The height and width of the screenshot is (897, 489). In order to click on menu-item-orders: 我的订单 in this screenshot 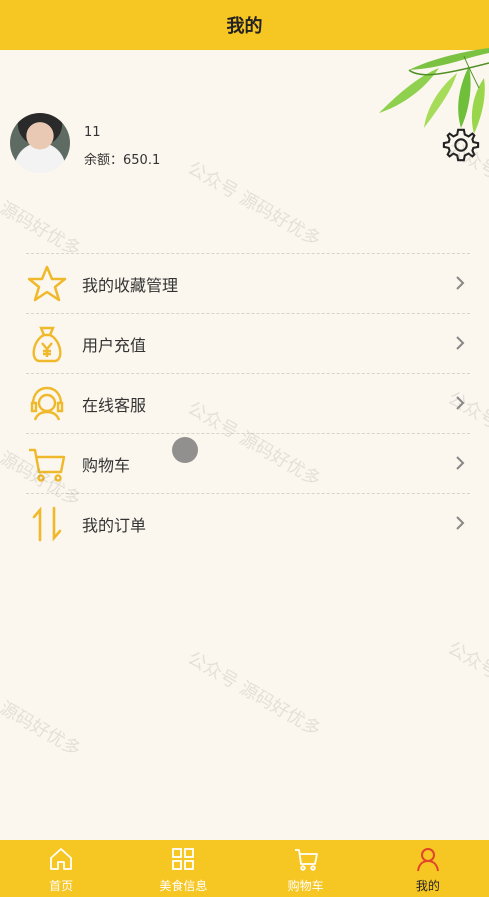, I will do `click(248, 523)`.